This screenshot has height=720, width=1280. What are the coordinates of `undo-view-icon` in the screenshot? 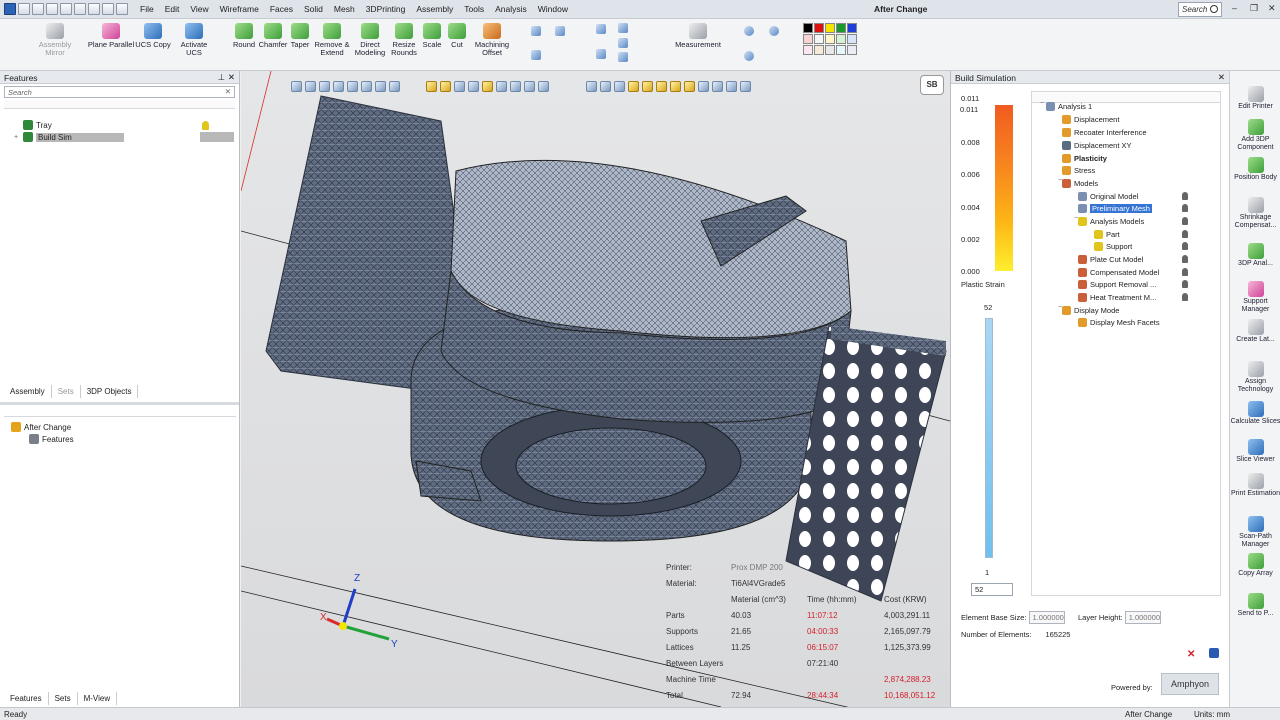 It's located at (591, 86).